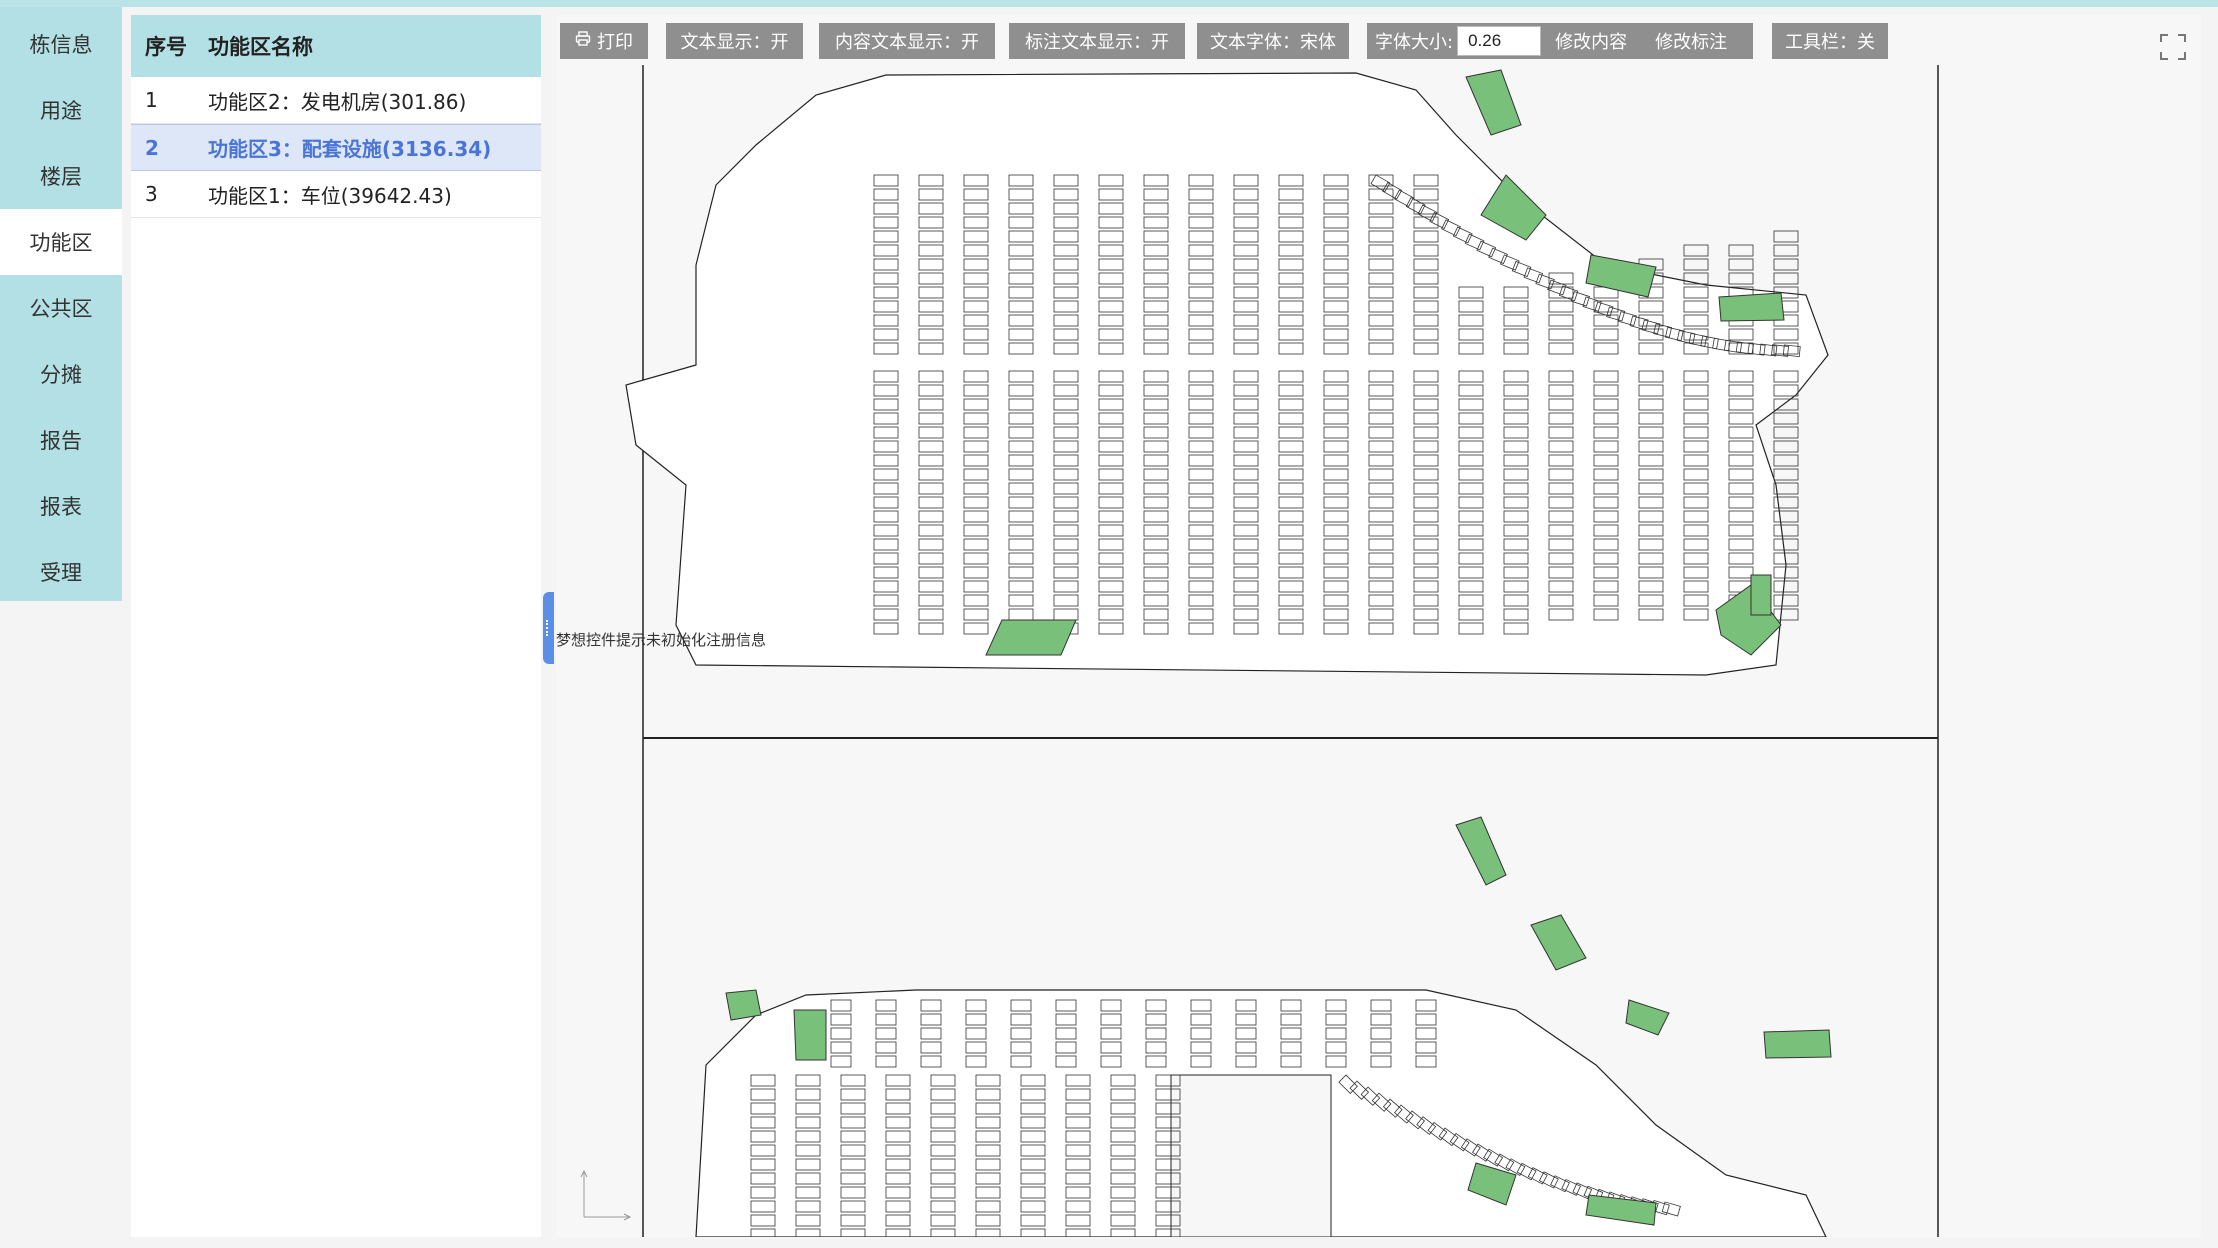 The image size is (2218, 1248). Describe the element at coordinates (1691, 41) in the screenshot. I see `modify-annotation-button: 修改标注` at that location.